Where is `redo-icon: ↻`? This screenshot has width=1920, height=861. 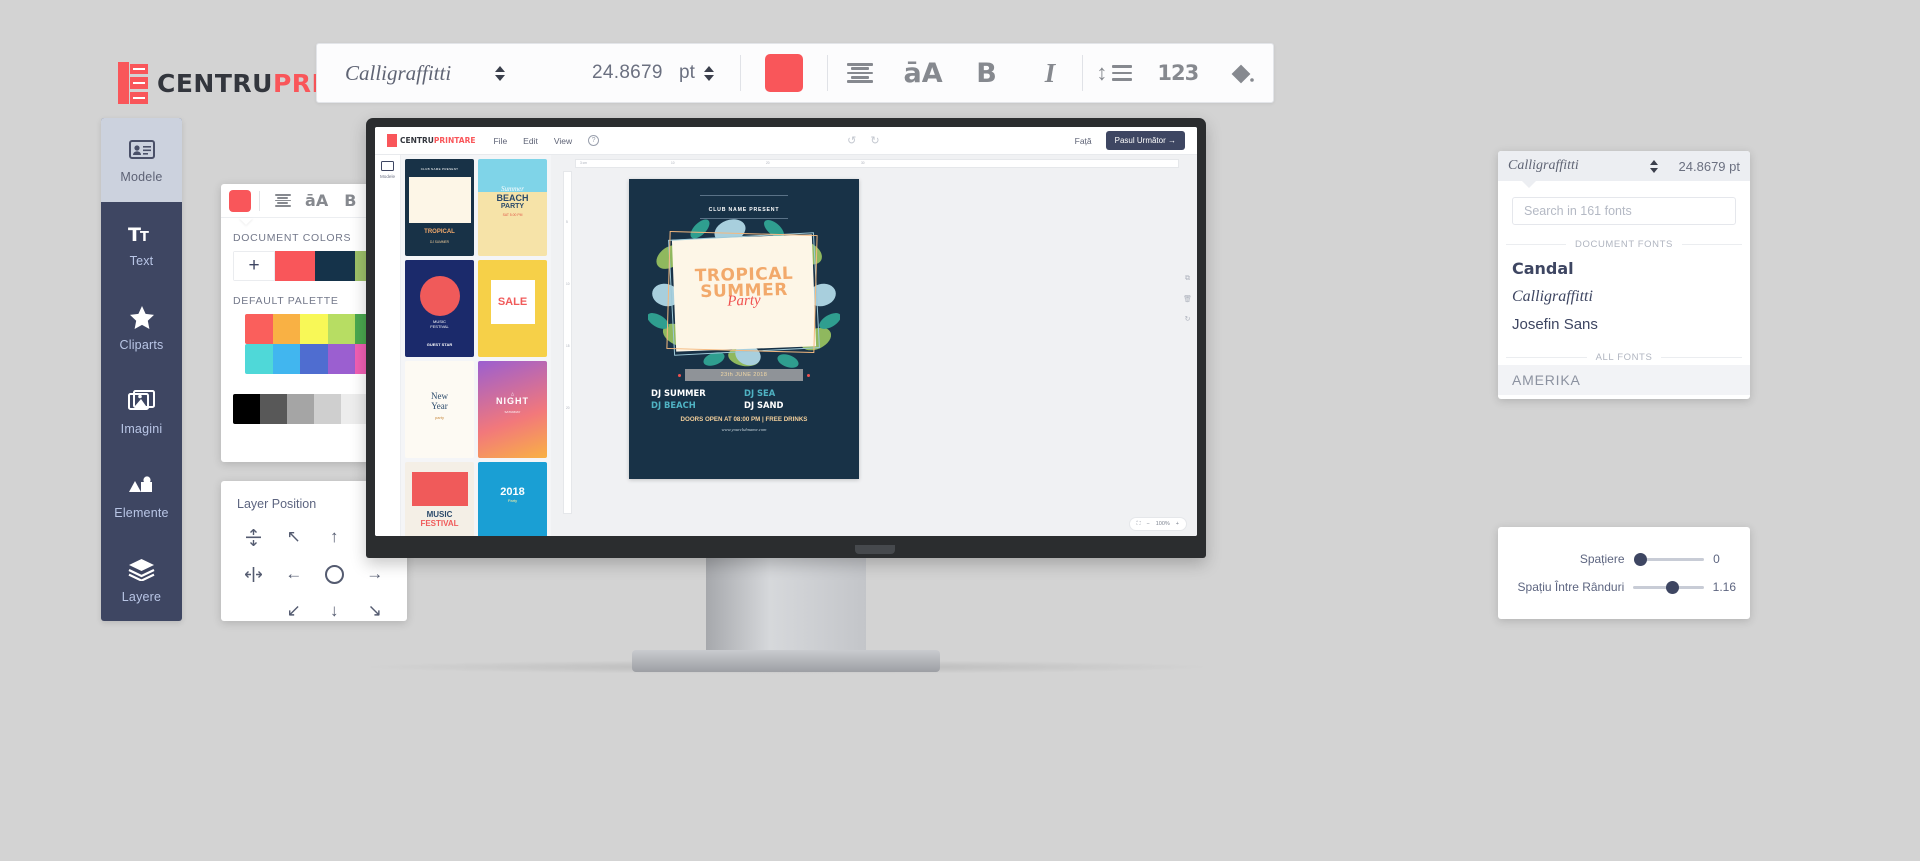 redo-icon: ↻ is located at coordinates (874, 140).